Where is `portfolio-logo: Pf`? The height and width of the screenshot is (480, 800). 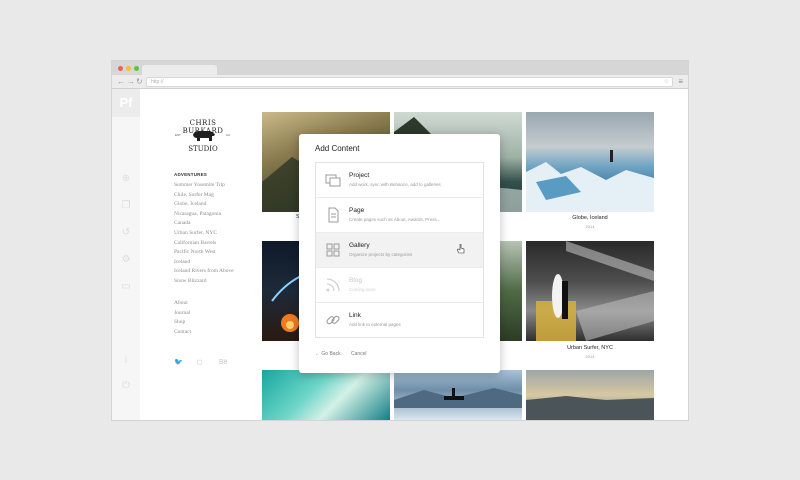
portfolio-logo: Pf is located at coordinates (126, 103).